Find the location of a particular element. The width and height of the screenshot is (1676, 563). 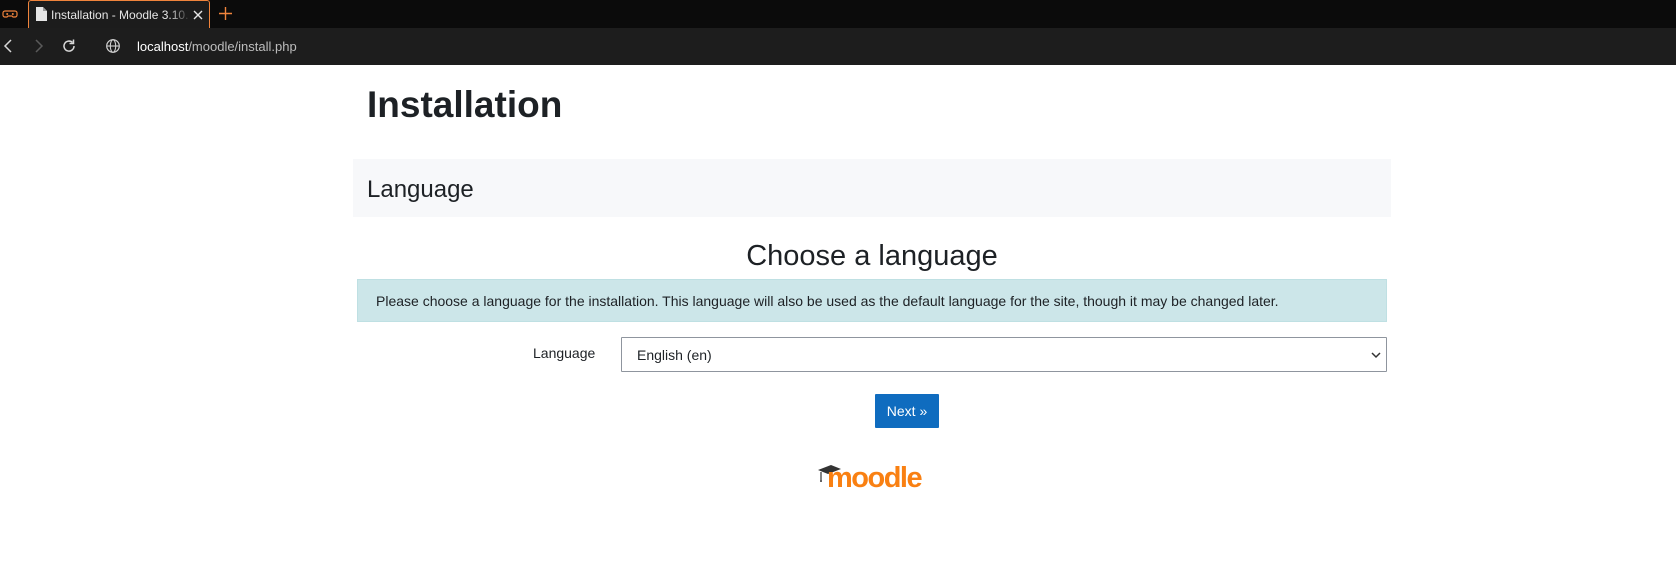

svg-text: moodle is located at coordinates (874, 477).